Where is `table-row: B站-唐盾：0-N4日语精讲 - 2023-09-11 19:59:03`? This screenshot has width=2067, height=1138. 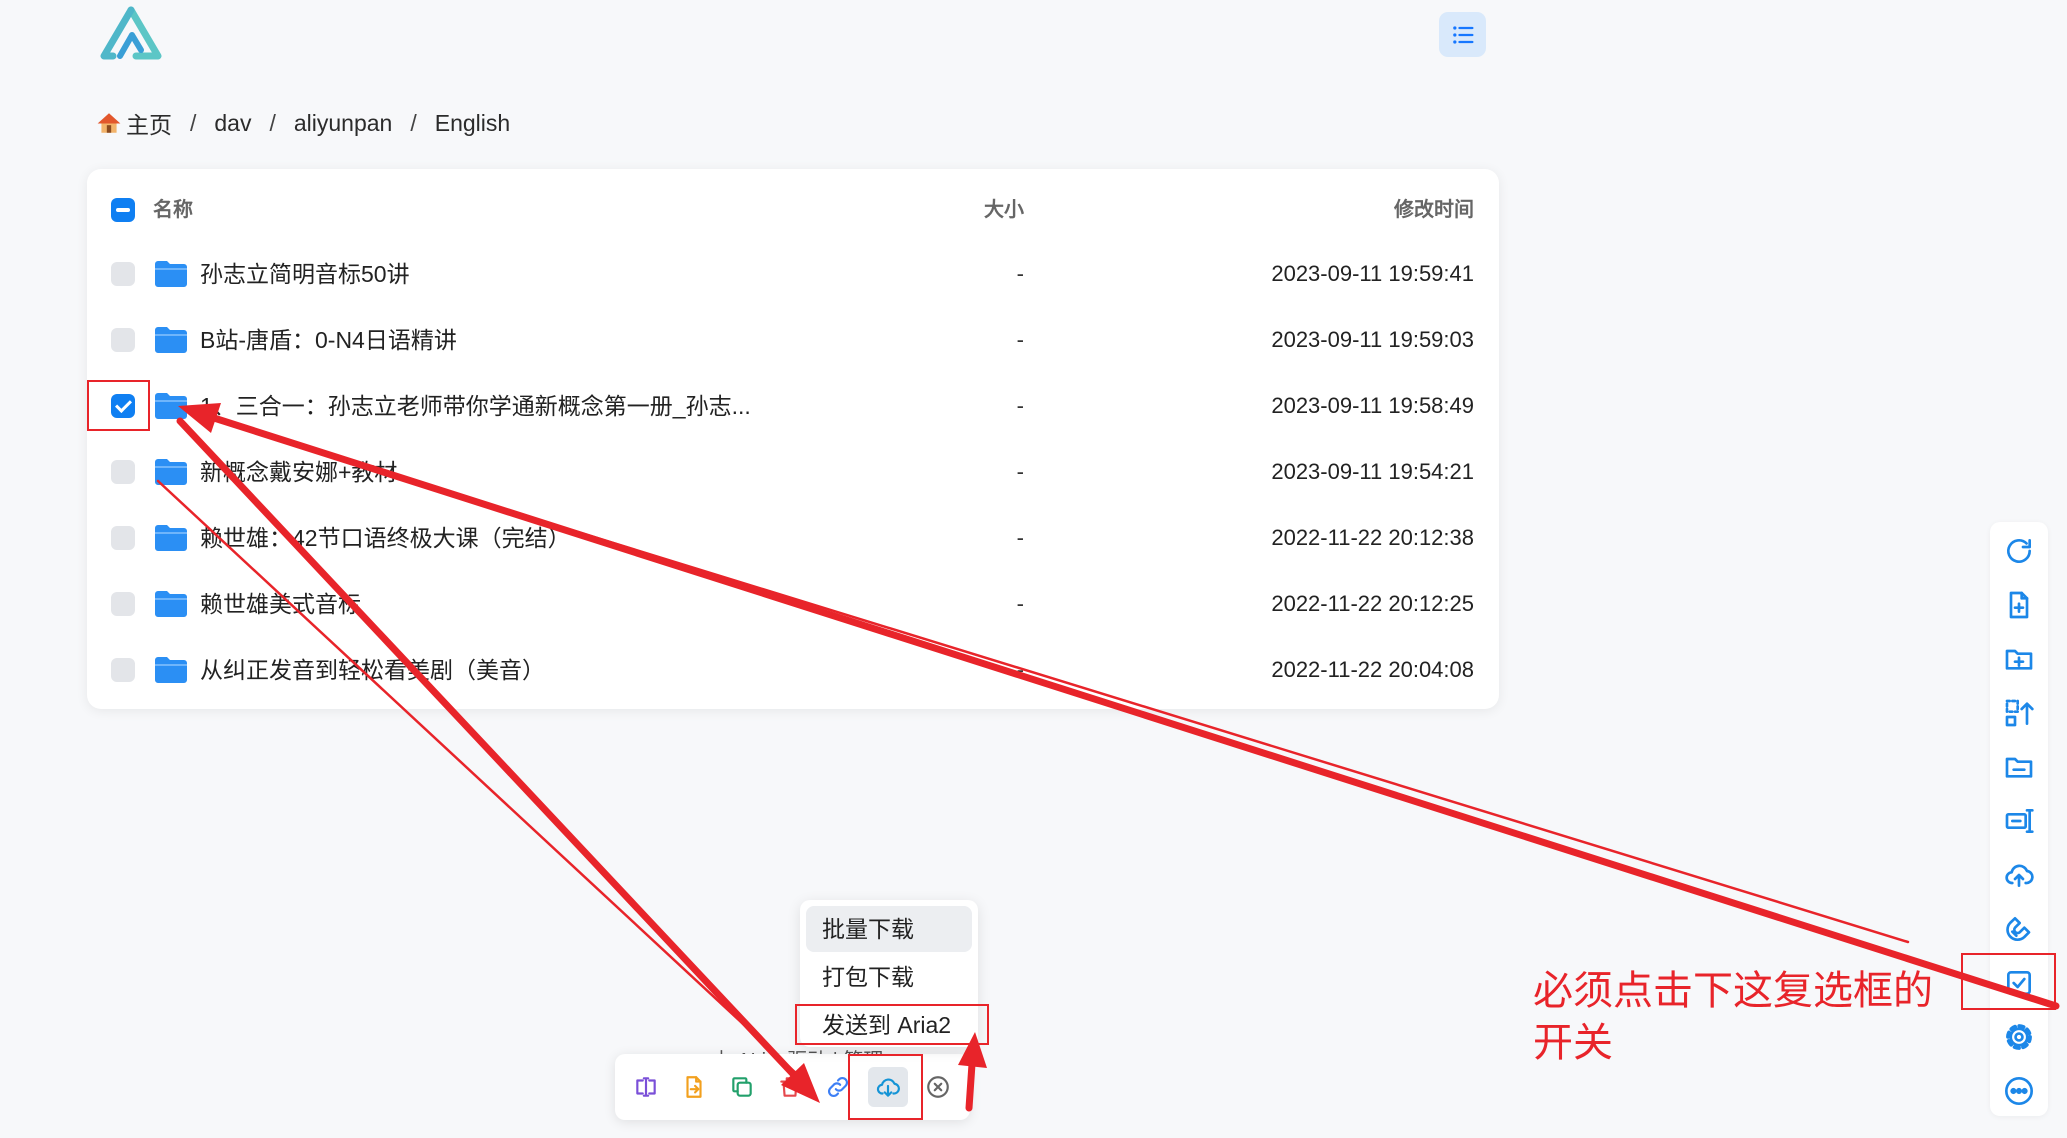 table-row: B站-唐盾：0-N4日语精讲 - 2023-09-11 19:59:03 is located at coordinates (793, 340).